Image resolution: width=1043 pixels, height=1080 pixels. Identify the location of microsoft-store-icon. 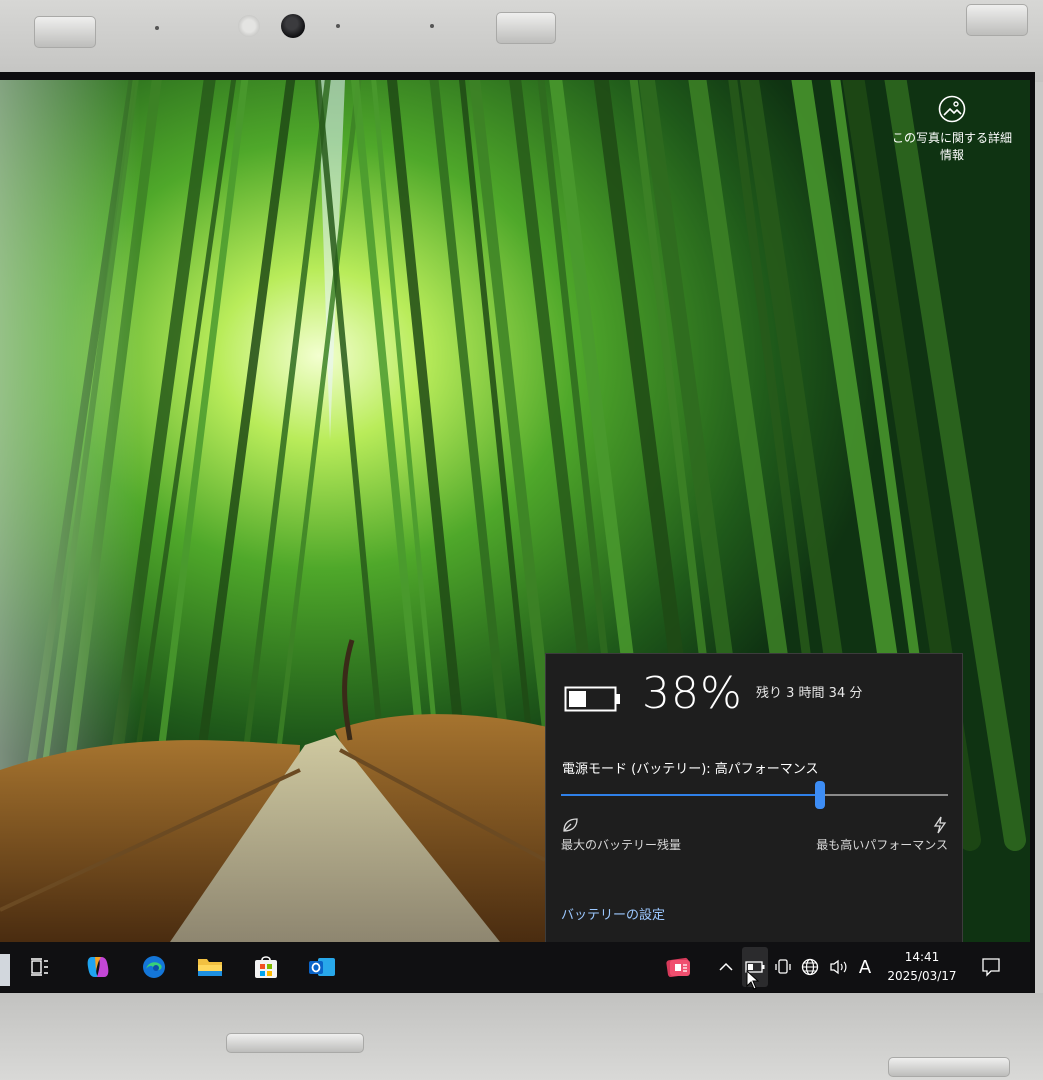
(266, 967).